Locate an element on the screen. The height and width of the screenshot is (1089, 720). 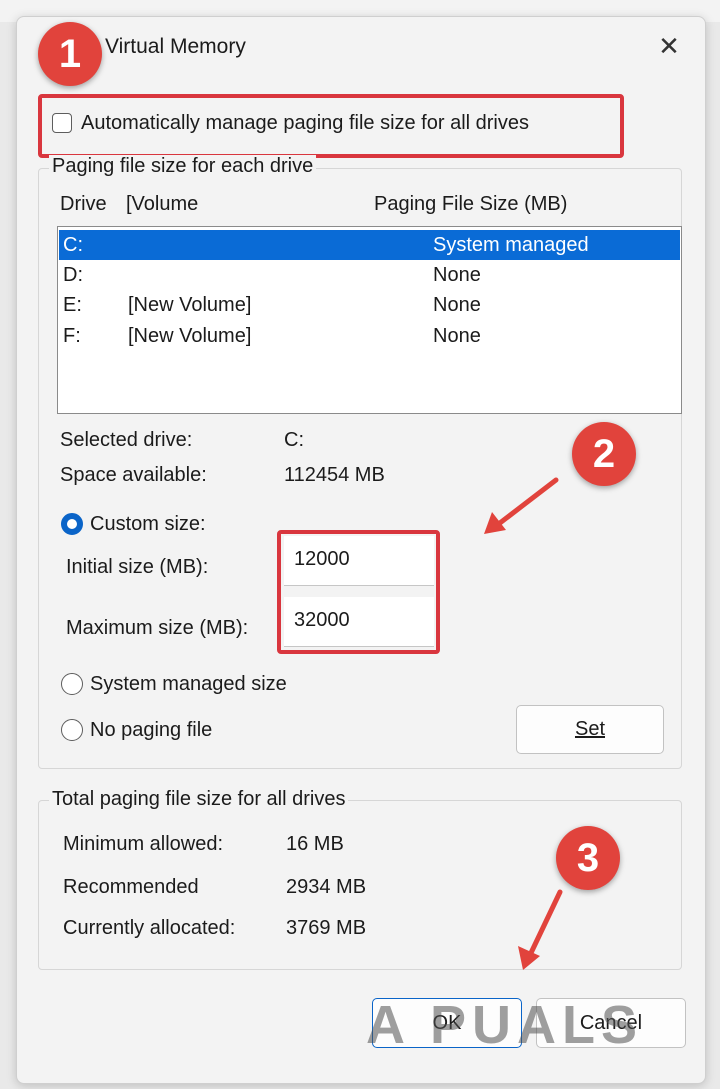
column-header-volume: [Volume is located at coordinates (162, 204).